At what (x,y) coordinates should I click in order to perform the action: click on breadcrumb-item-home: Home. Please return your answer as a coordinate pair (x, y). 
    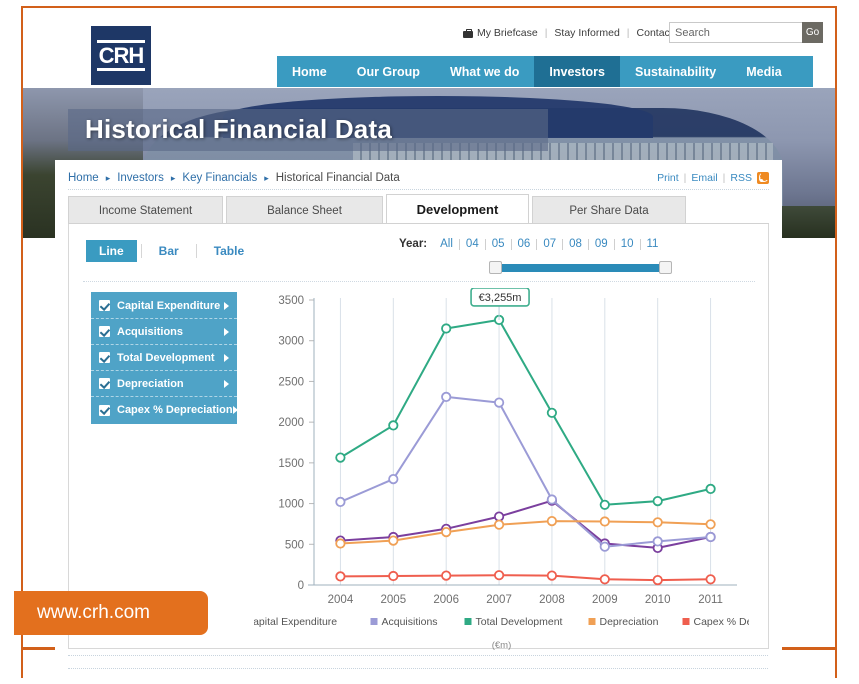
    Looking at the image, I should click on (83, 178).